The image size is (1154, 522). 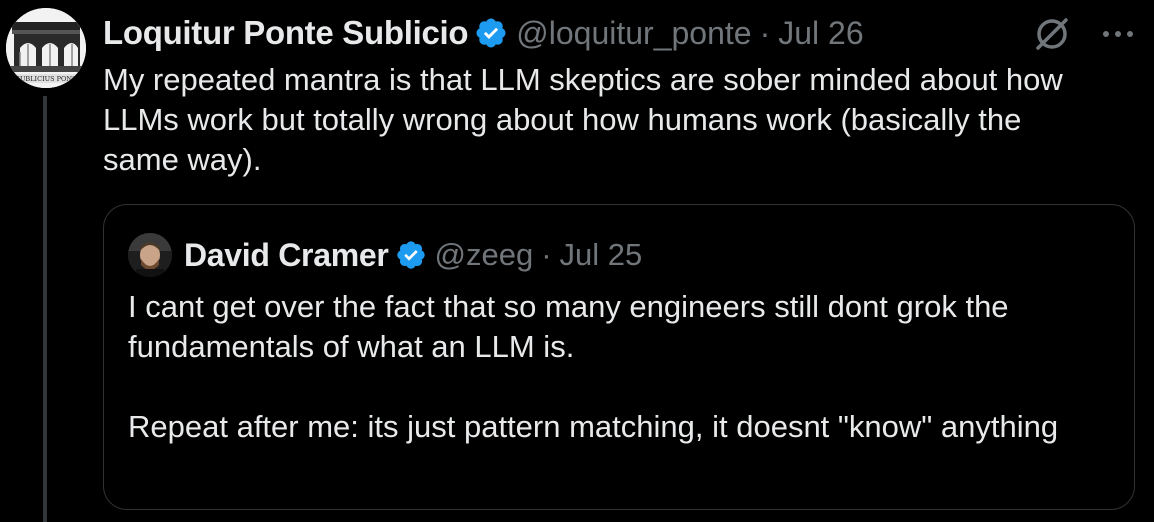 What do you see at coordinates (286, 33) in the screenshot?
I see `author-name: Loquitur Ponte Sublicio` at bounding box center [286, 33].